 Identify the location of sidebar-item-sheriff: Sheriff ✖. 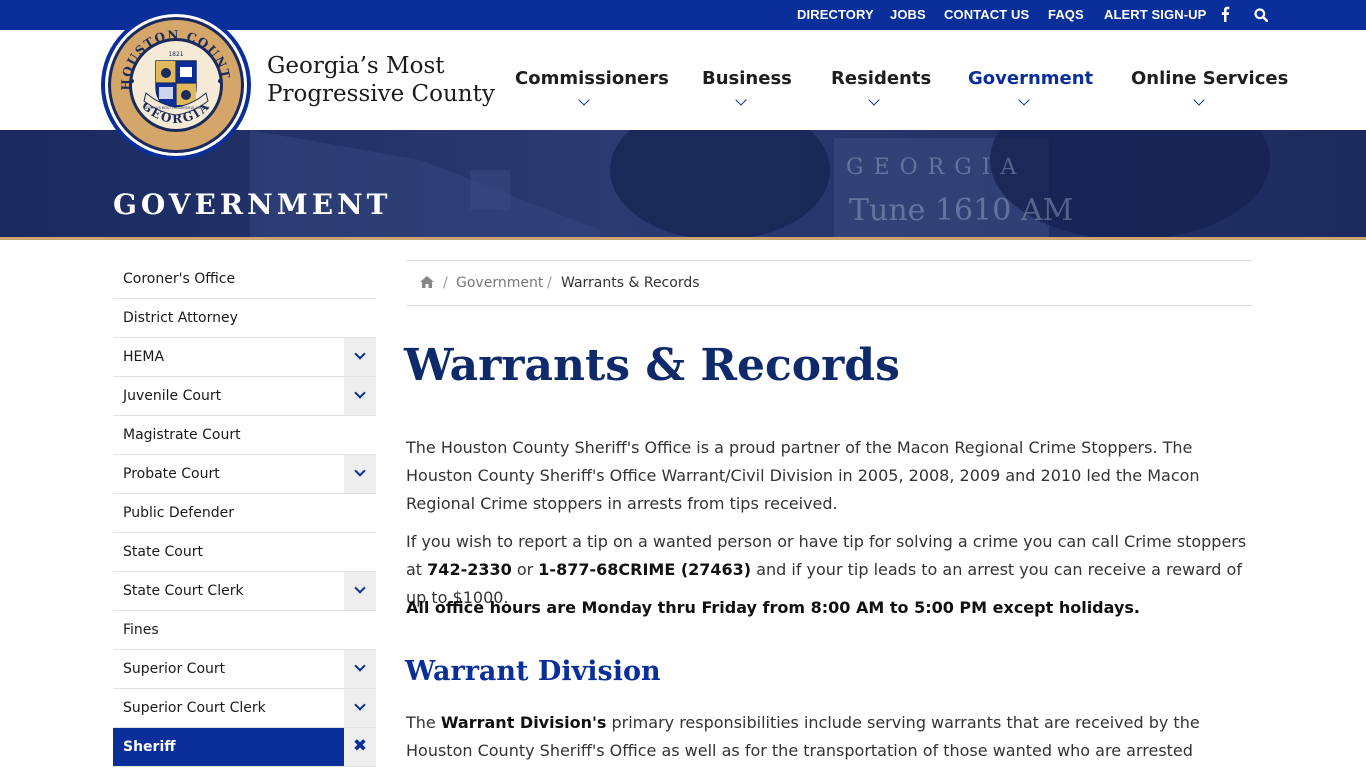
(244, 747).